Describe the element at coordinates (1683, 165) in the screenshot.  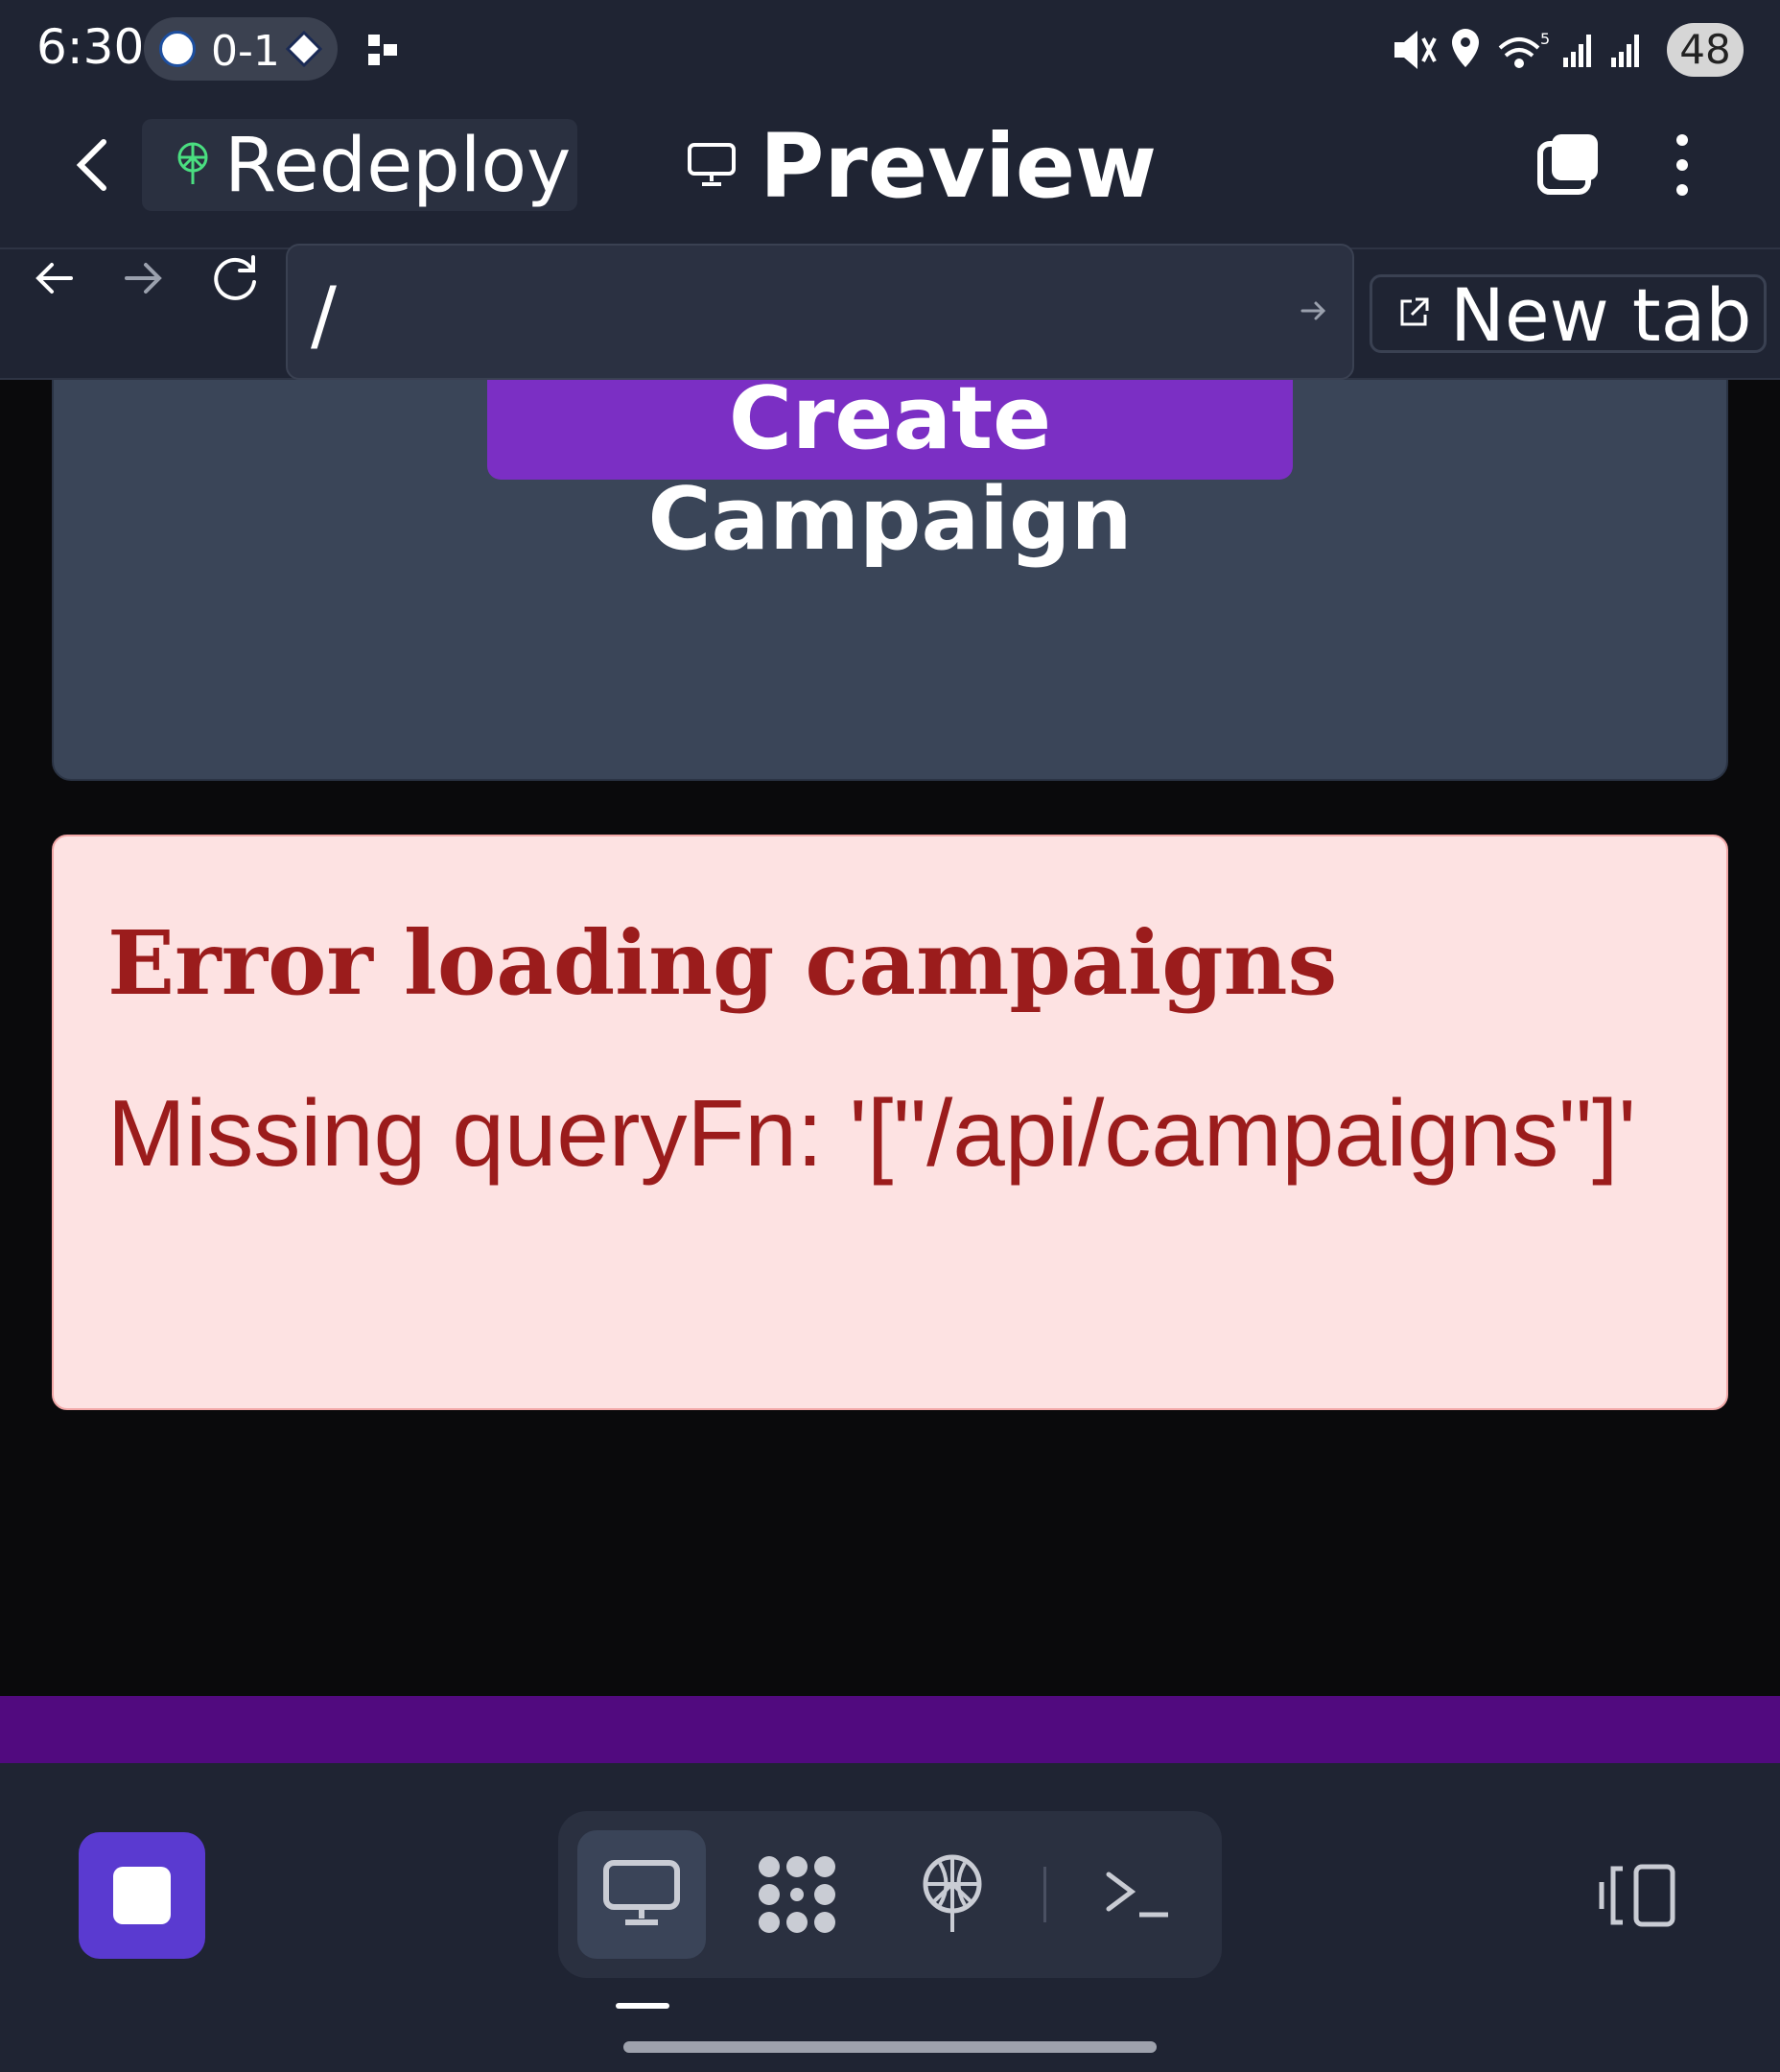
I see `more-vertical-icon` at that location.